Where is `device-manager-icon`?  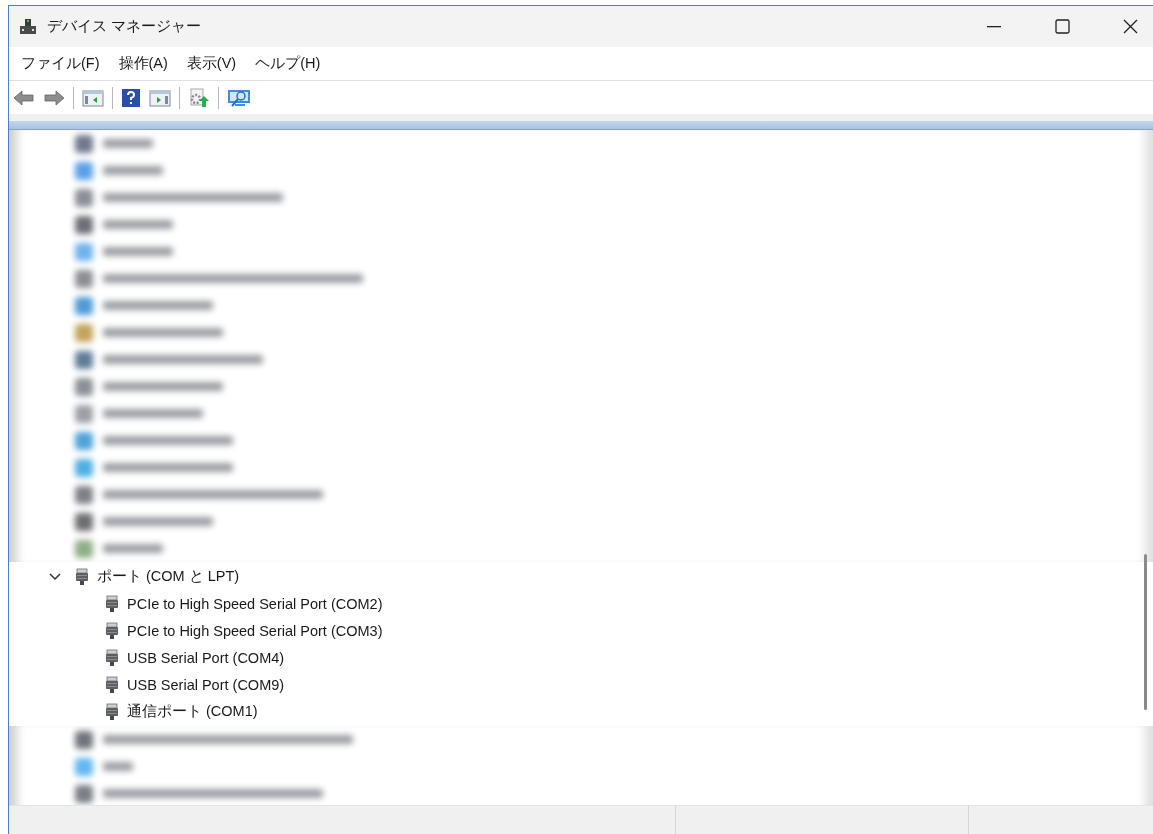
device-manager-icon is located at coordinates (28, 26).